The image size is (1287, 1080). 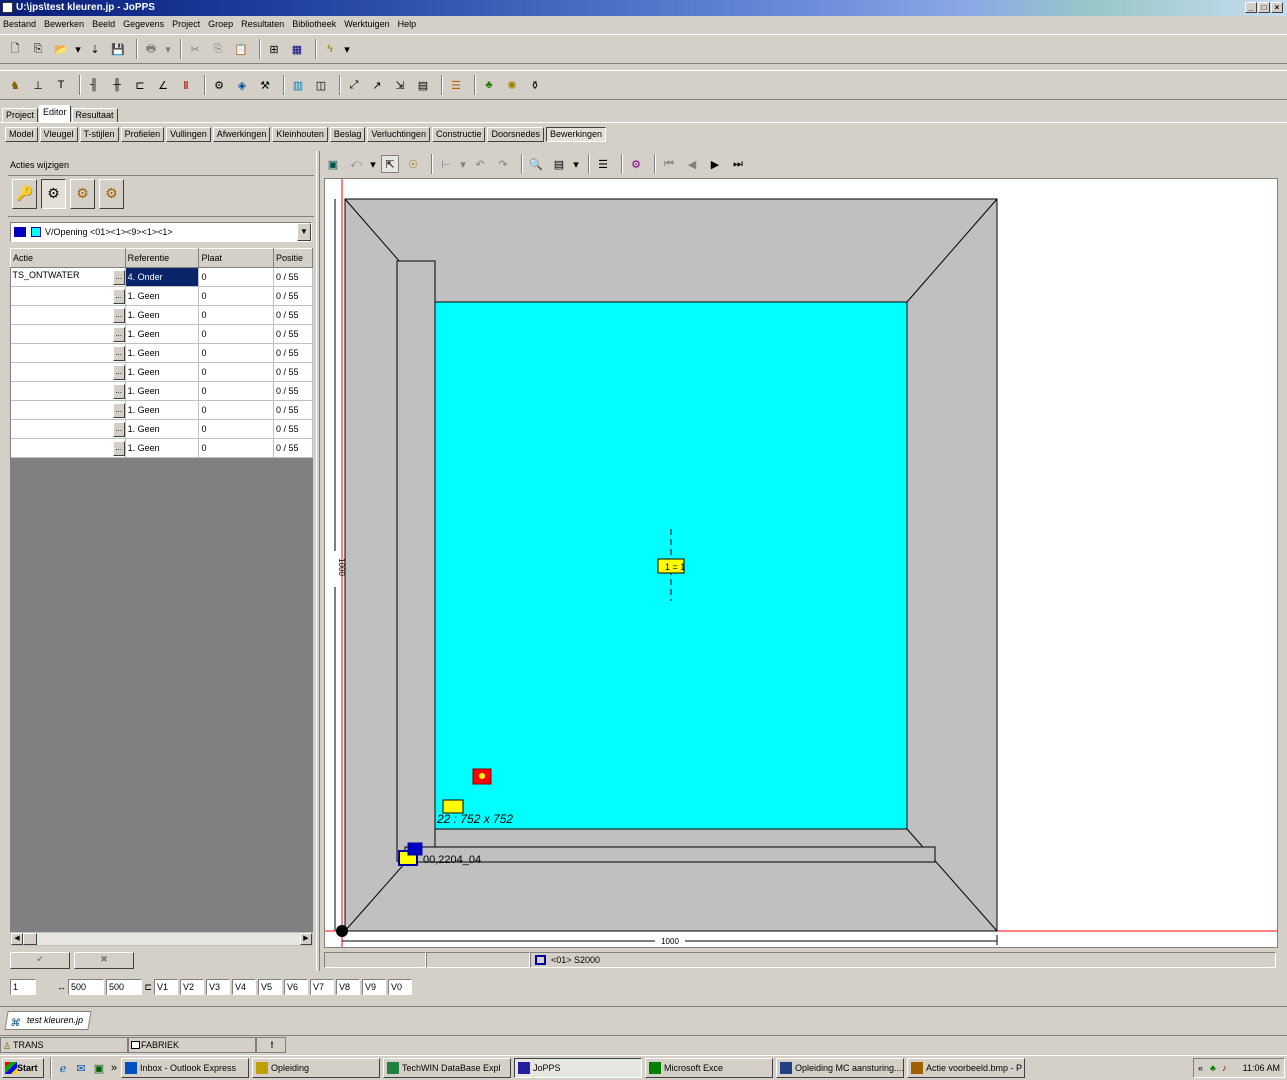 What do you see at coordinates (166, 987) in the screenshot?
I see `coord-field-v1: V1` at bounding box center [166, 987].